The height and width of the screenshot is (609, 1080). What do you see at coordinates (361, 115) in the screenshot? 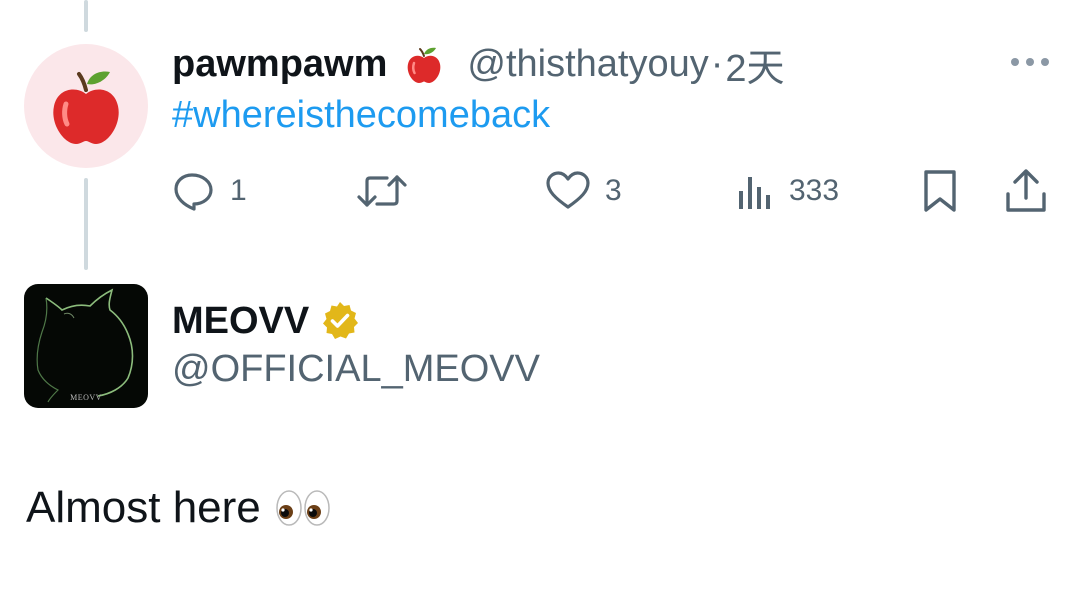
I see `hashtag-link: #whereisthecomeback` at bounding box center [361, 115].